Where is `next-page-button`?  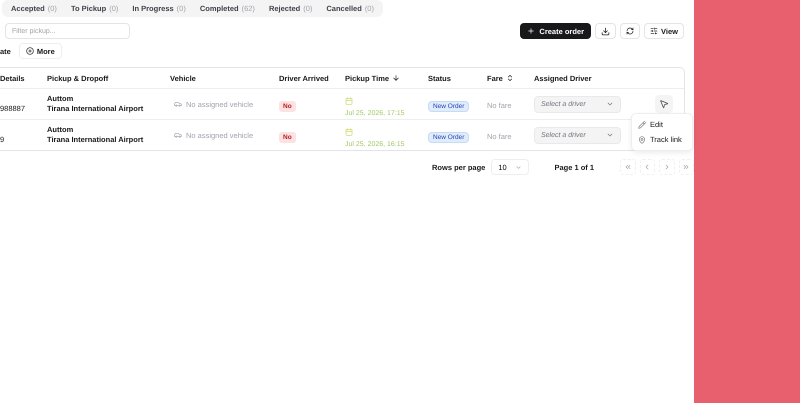 next-page-button is located at coordinates (666, 167).